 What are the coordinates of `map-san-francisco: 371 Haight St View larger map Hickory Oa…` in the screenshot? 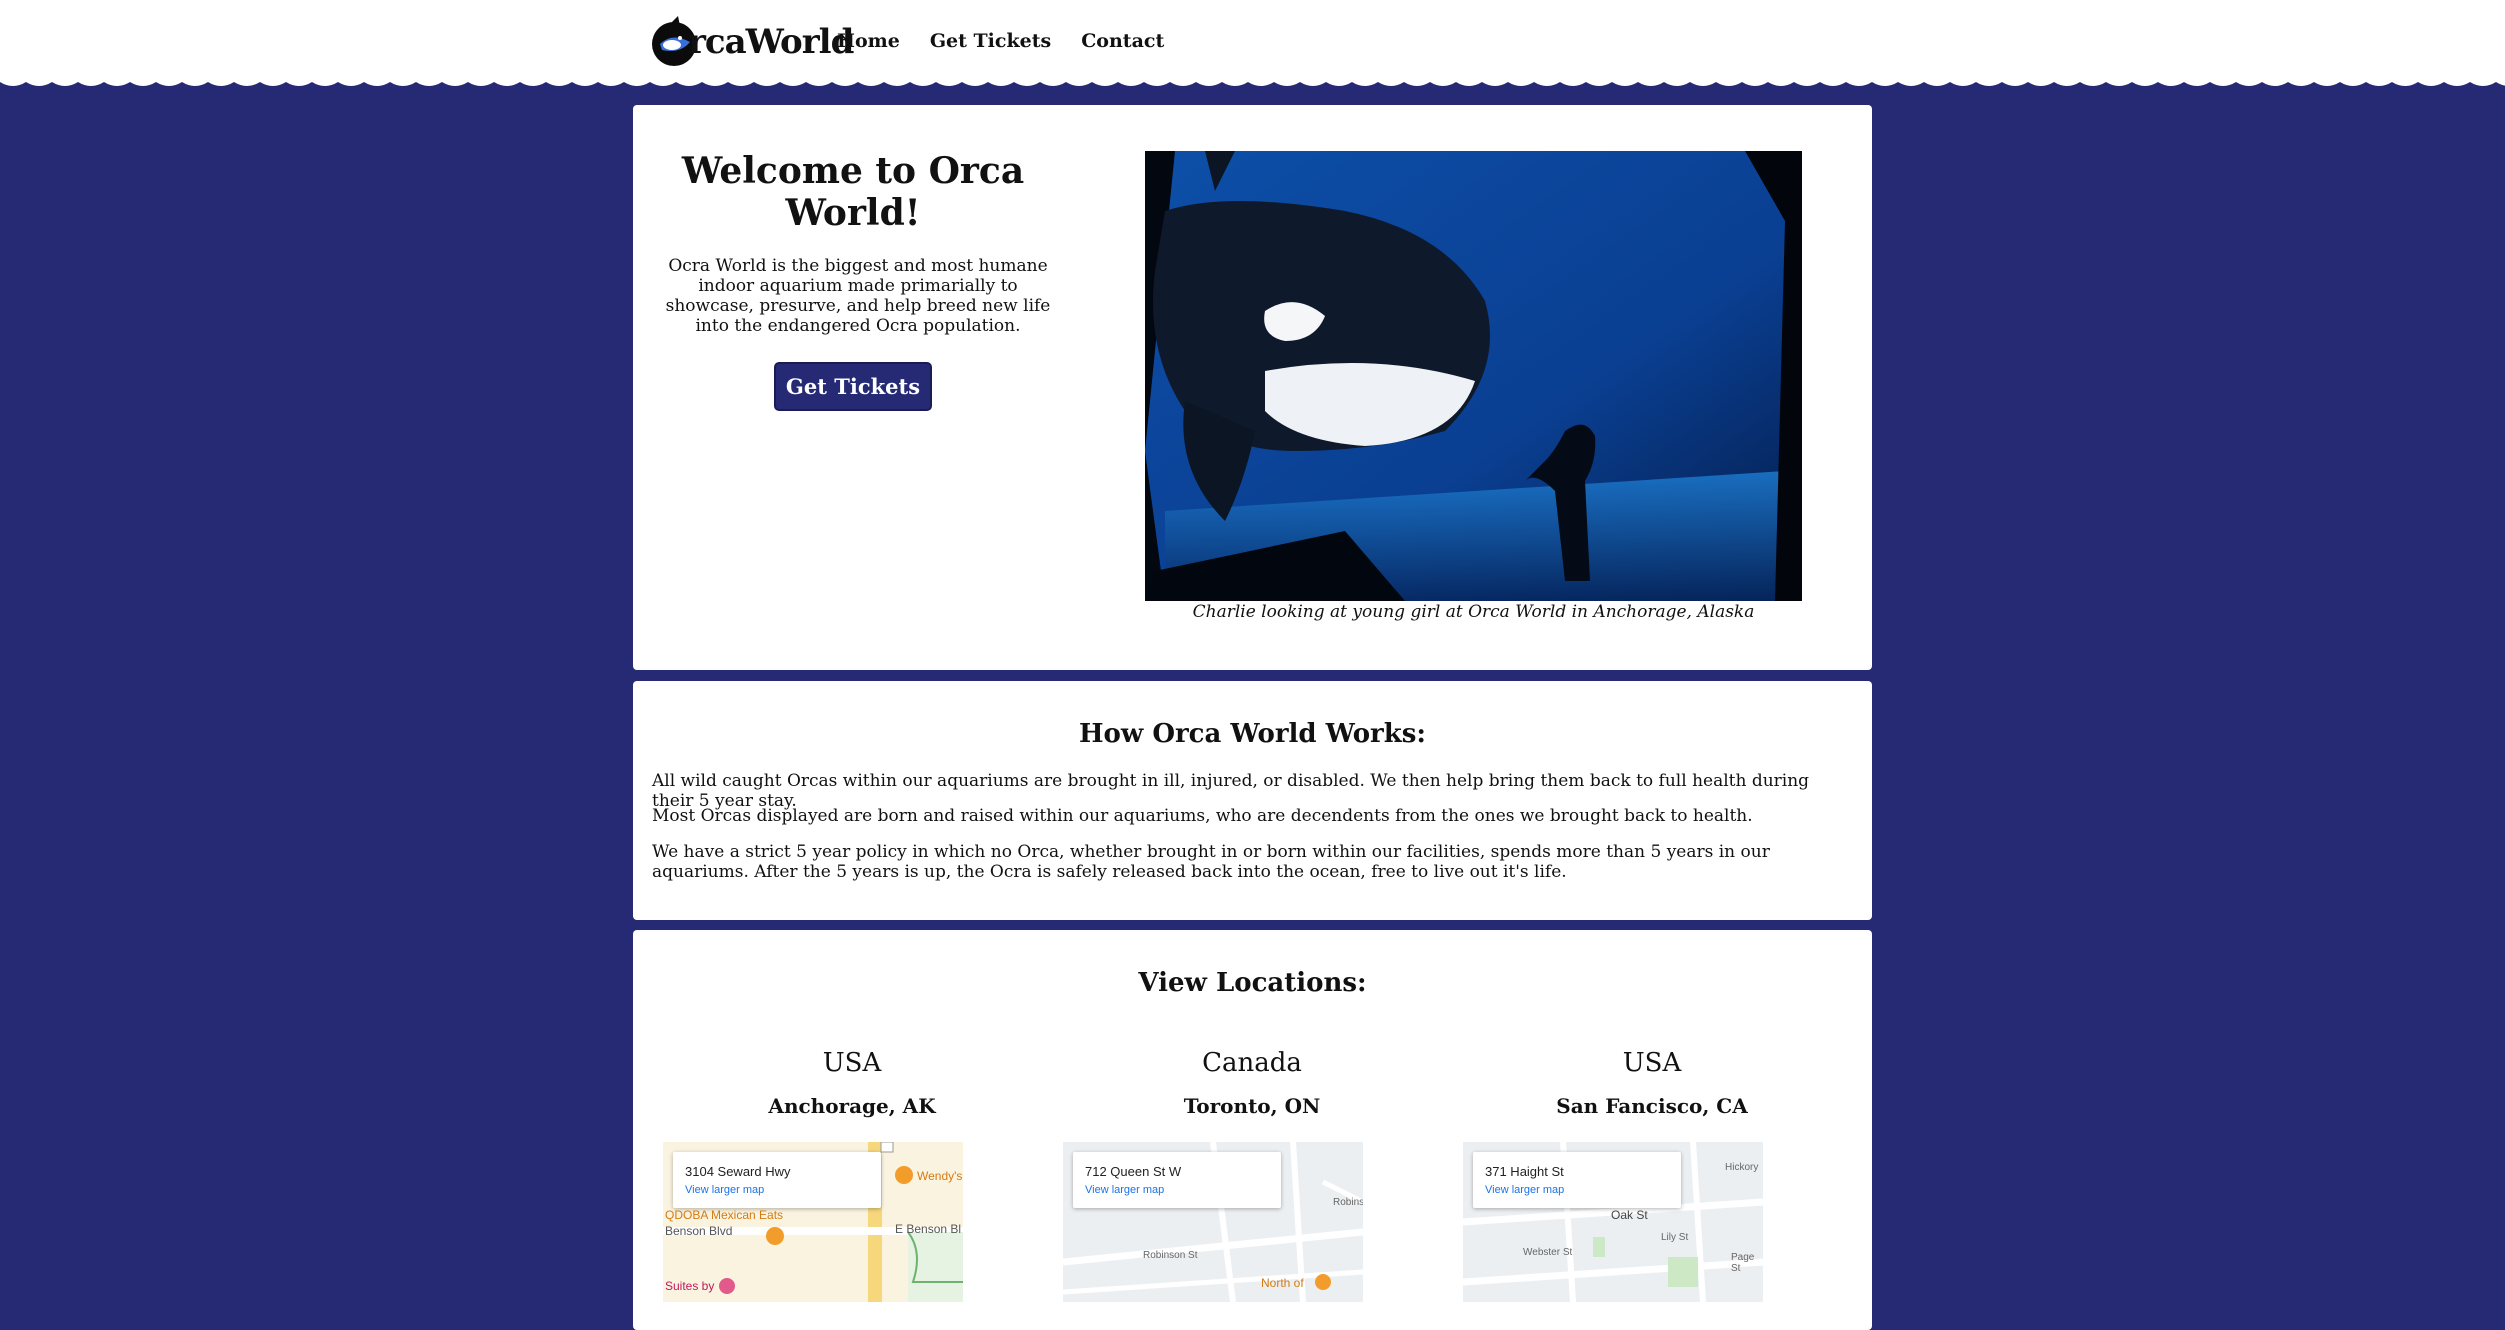 It's located at (1613, 1222).